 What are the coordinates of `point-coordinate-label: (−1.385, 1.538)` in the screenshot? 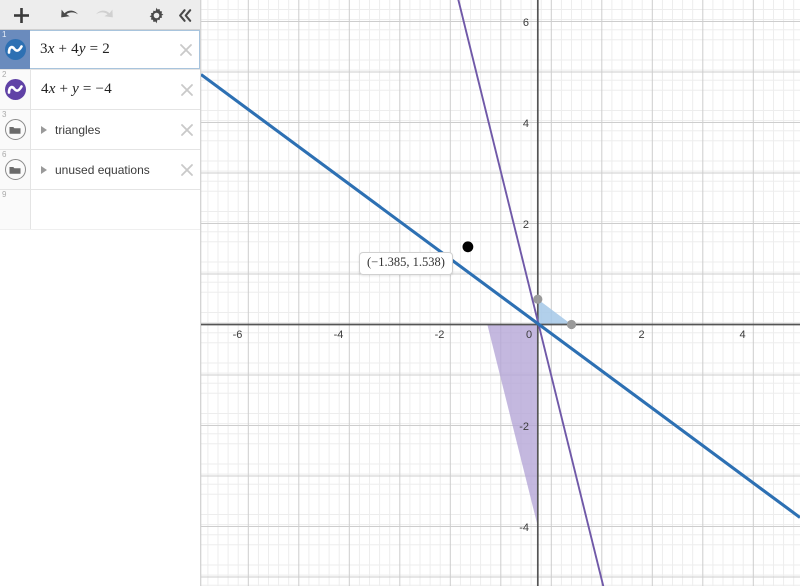 It's located at (406, 263).